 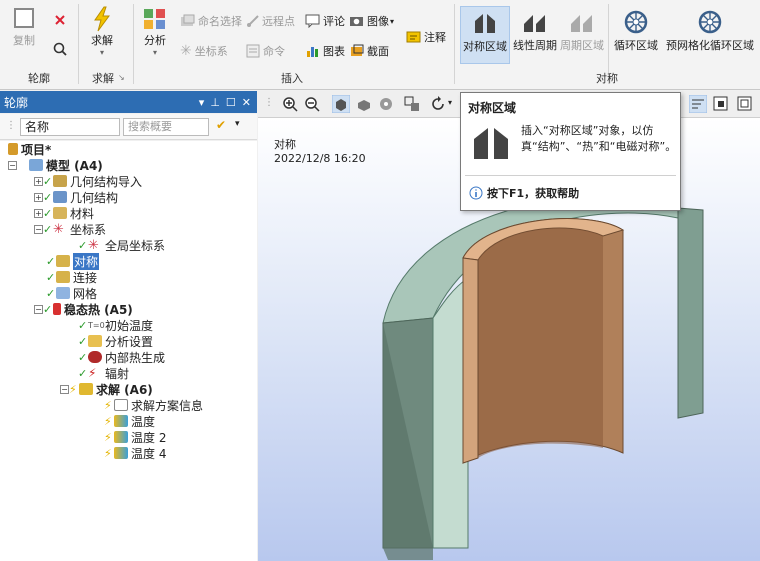 What do you see at coordinates (325, 51) in the screenshot?
I see `chart-button: 图表` at bounding box center [325, 51].